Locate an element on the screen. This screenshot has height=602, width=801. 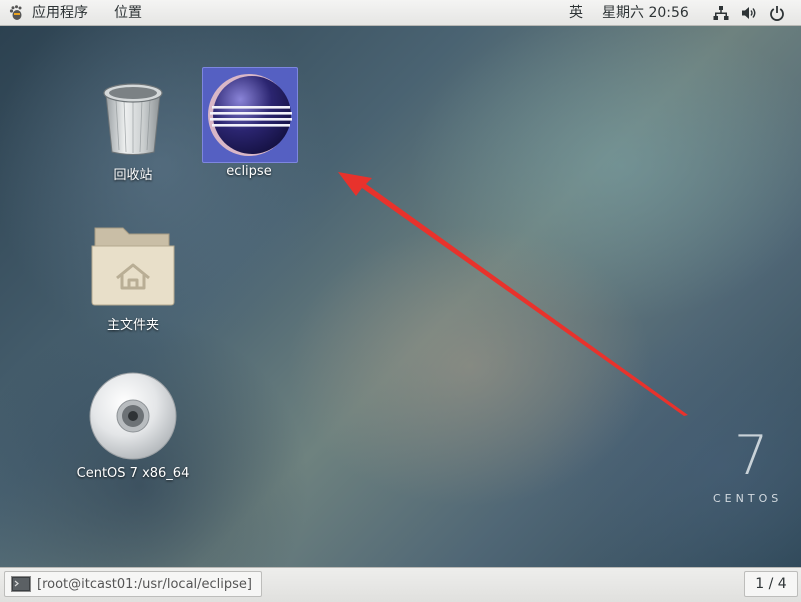
workspace-switcher: 1 / 4 is located at coordinates (771, 584).